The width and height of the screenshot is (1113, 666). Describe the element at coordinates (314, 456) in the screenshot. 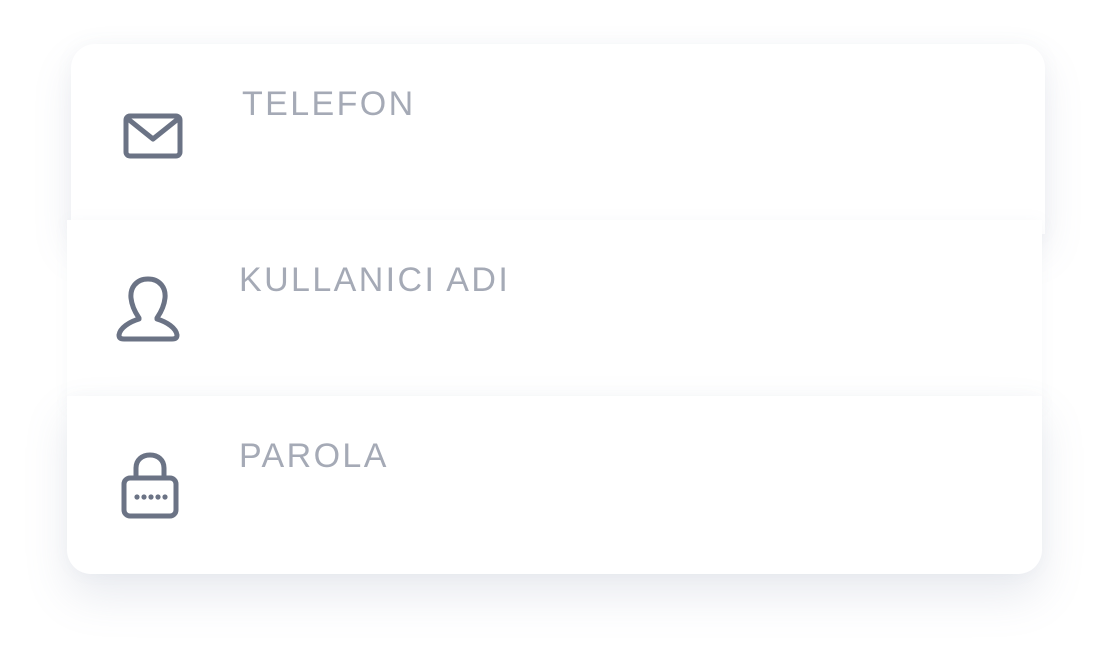

I see `password-label: PAROLA` at that location.